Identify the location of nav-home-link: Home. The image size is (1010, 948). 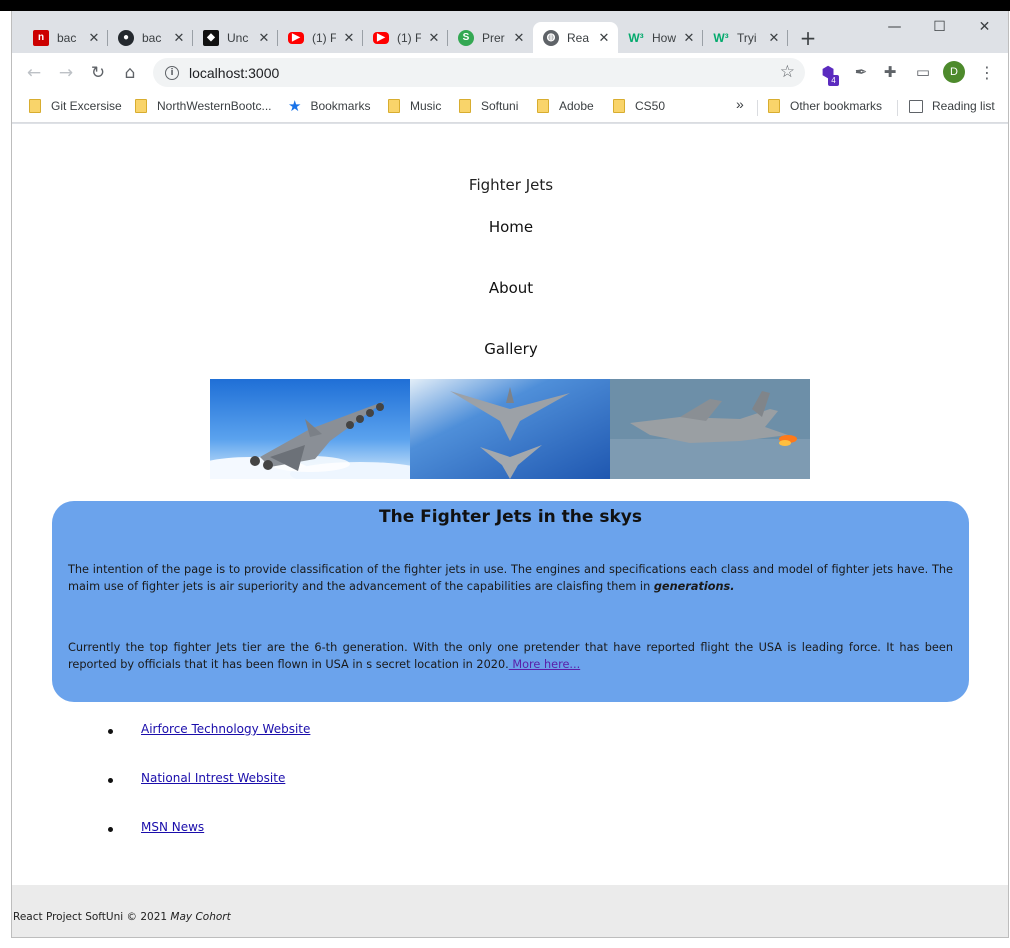
(510, 227).